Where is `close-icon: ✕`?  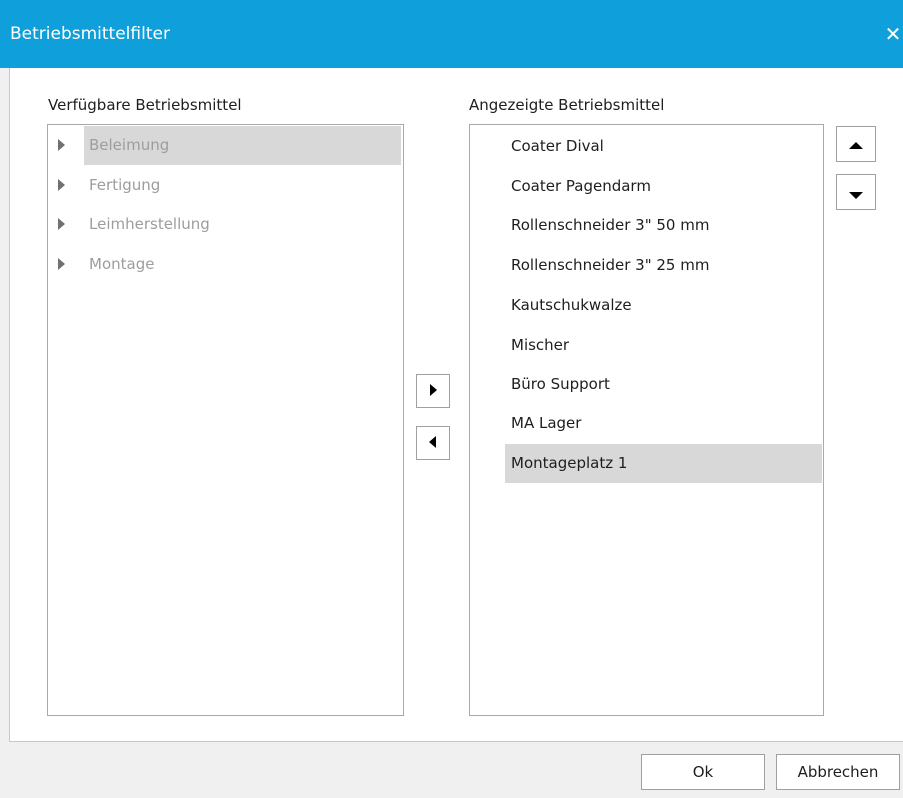
close-icon: ✕ is located at coordinates (893, 34).